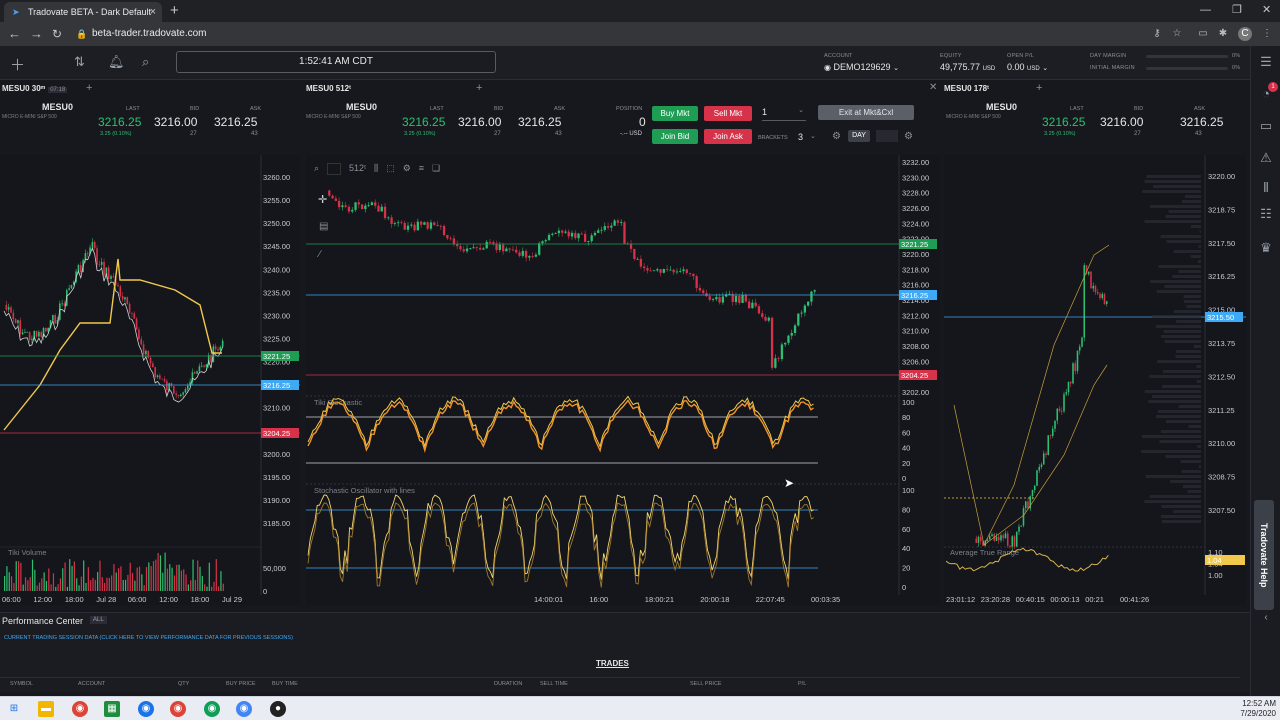 This screenshot has height=720, width=1280. Describe the element at coordinates (728, 113) in the screenshot. I see `sell-mkt-button: Sell Mkt` at that location.